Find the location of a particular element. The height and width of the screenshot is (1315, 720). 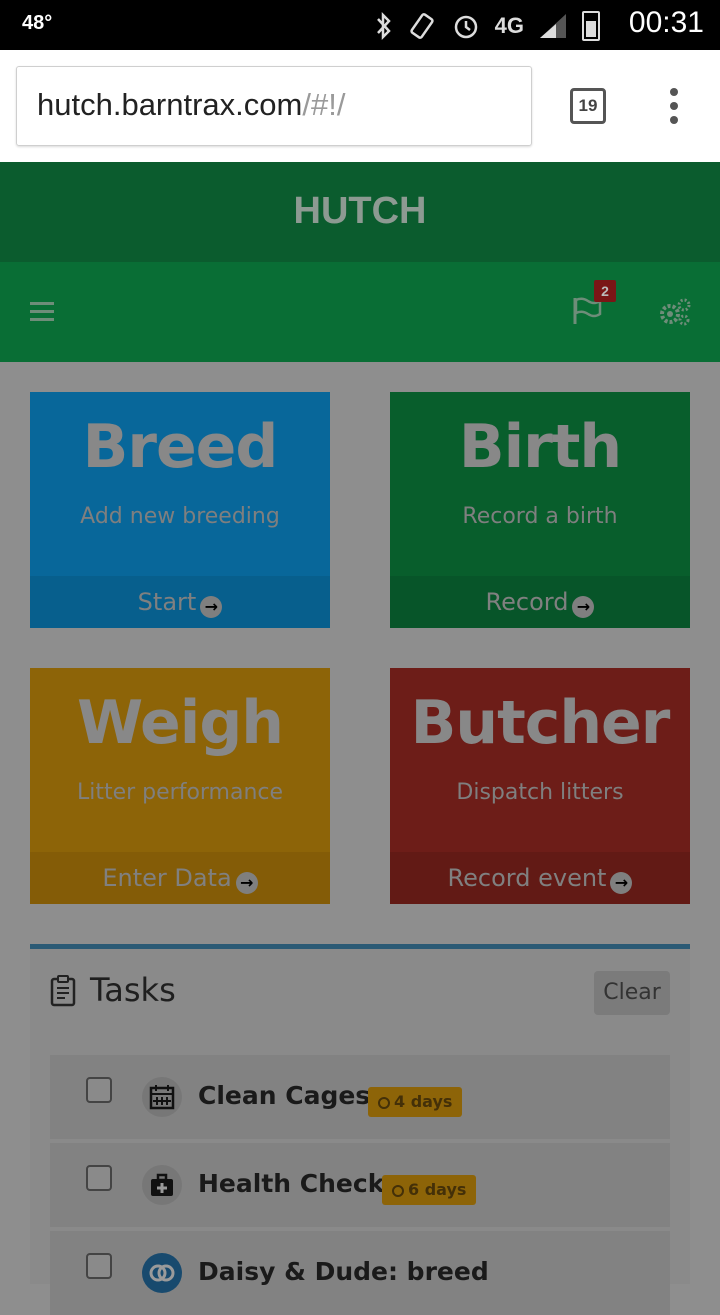

task-row: Daisy & Dude: breed is located at coordinates (360, 1273).